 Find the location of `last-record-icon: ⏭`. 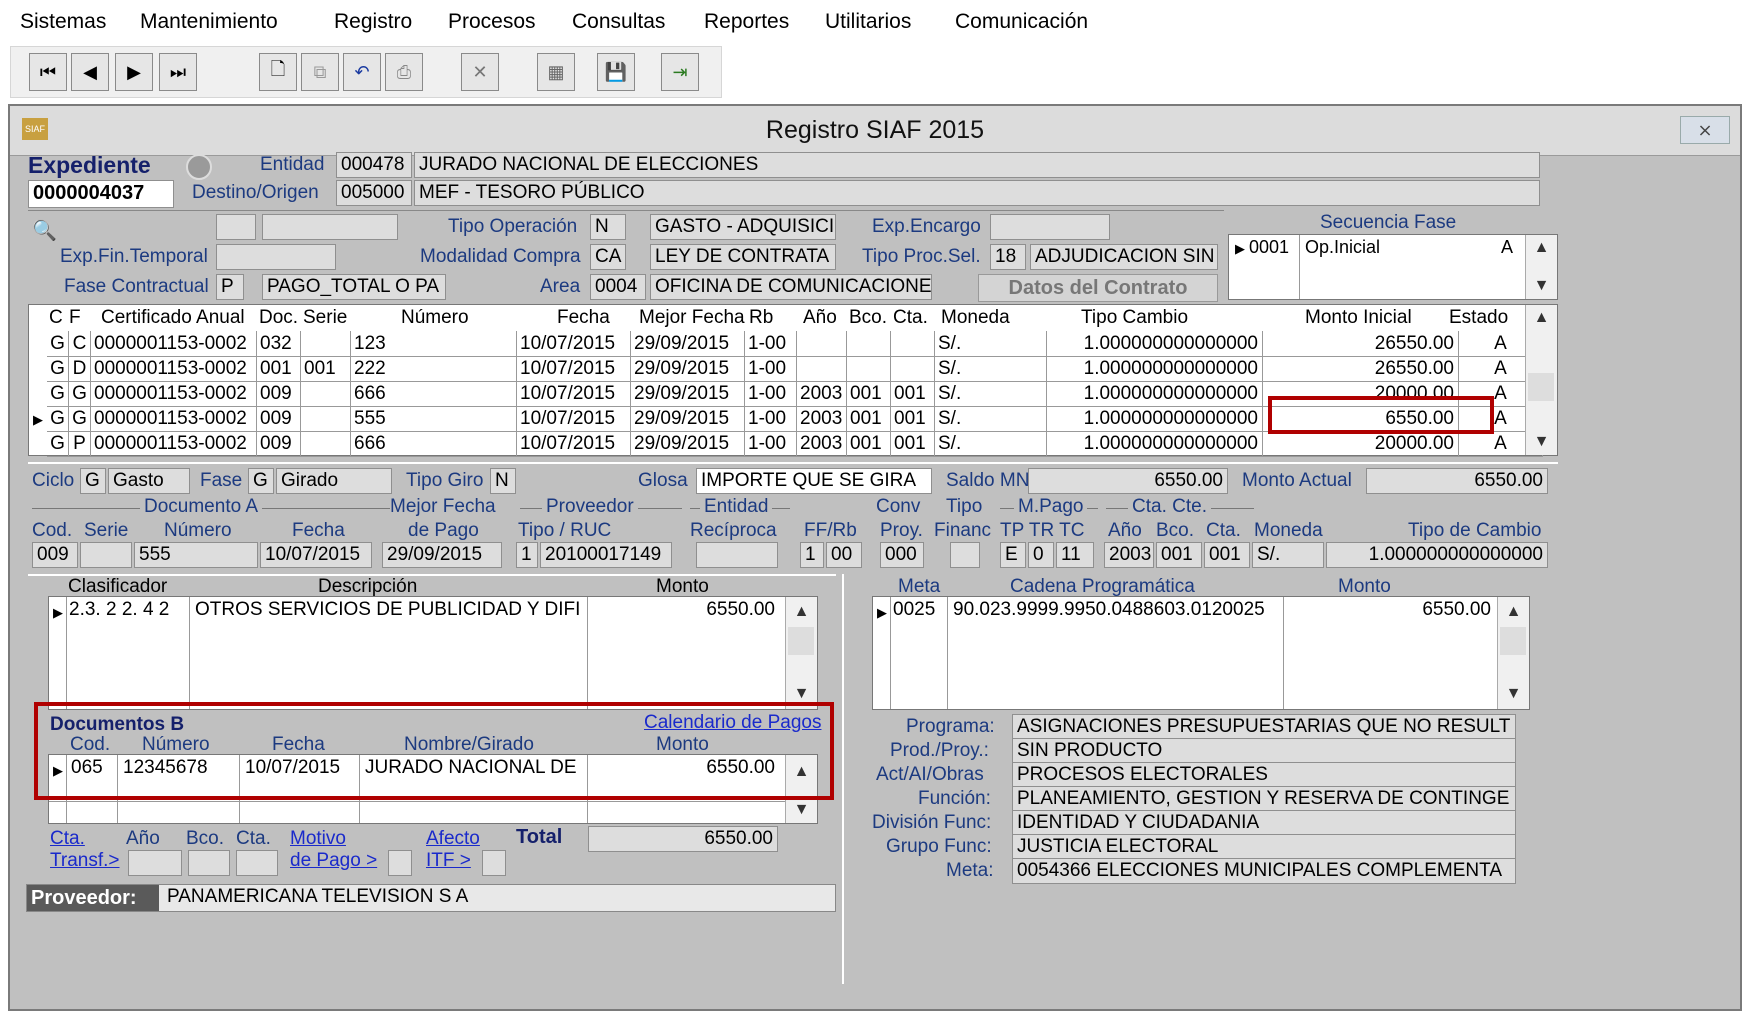

last-record-icon: ⏭ is located at coordinates (178, 72).